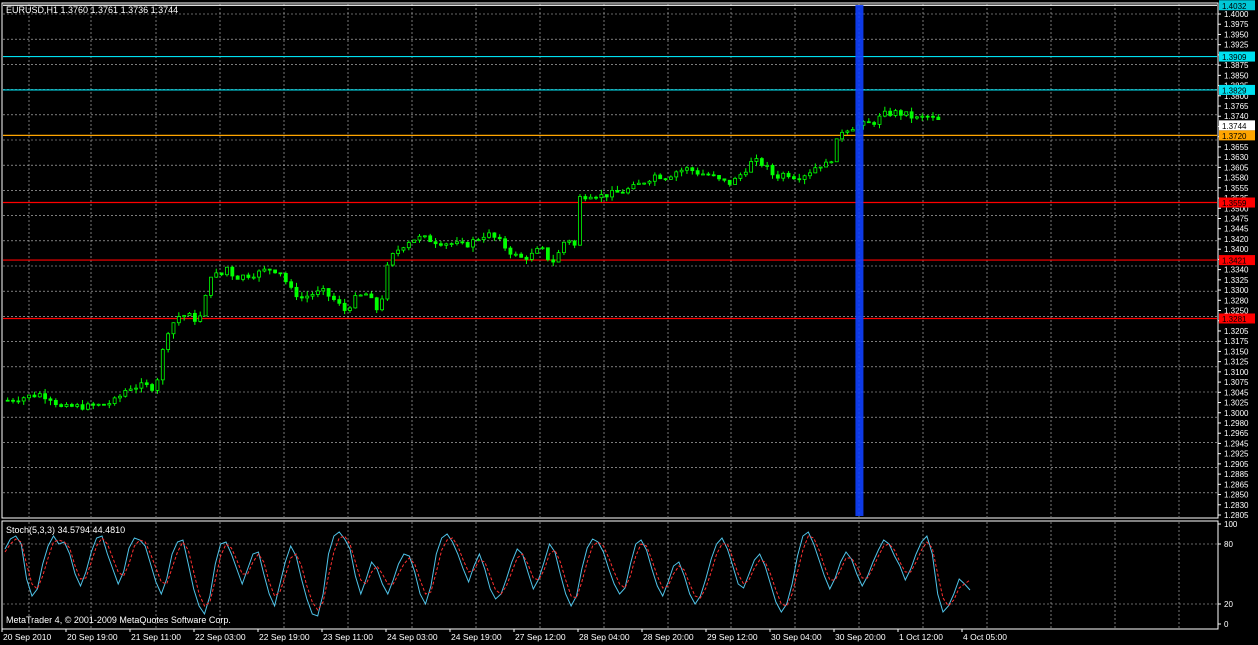  I want to click on time-label: 24 Sep 03:00, so click(412, 637).